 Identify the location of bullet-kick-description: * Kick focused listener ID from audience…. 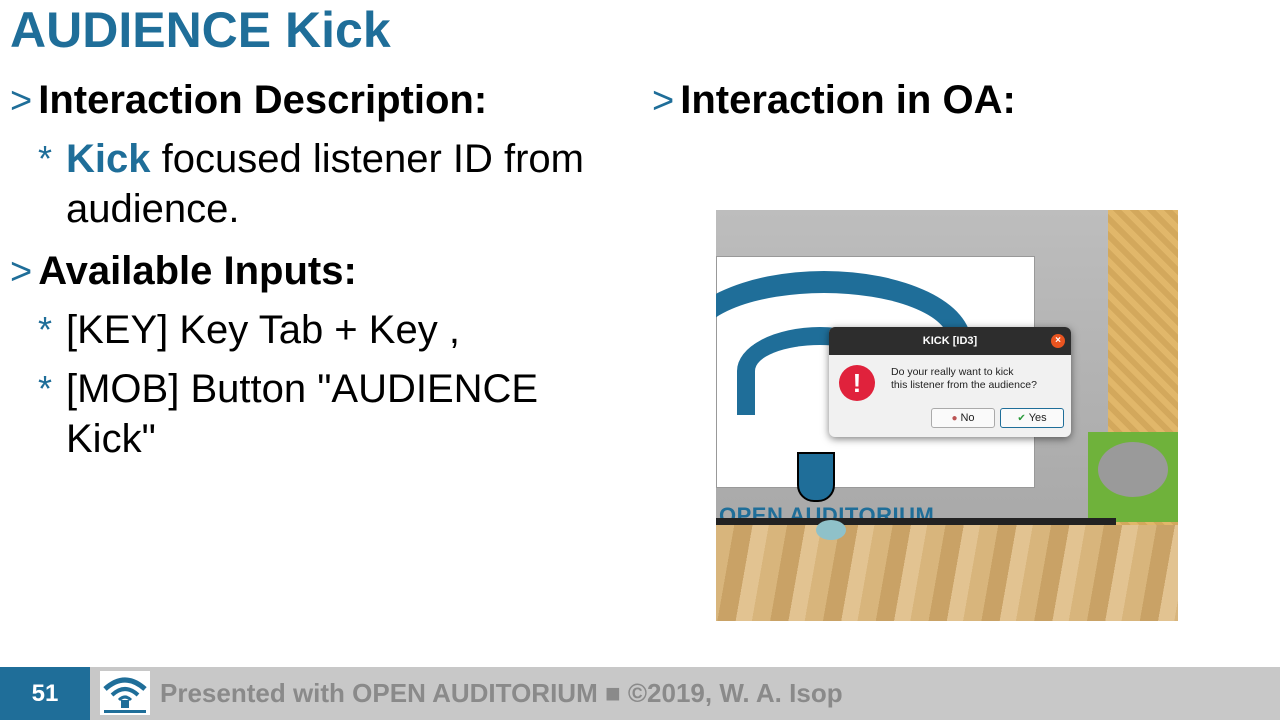
(311, 184).